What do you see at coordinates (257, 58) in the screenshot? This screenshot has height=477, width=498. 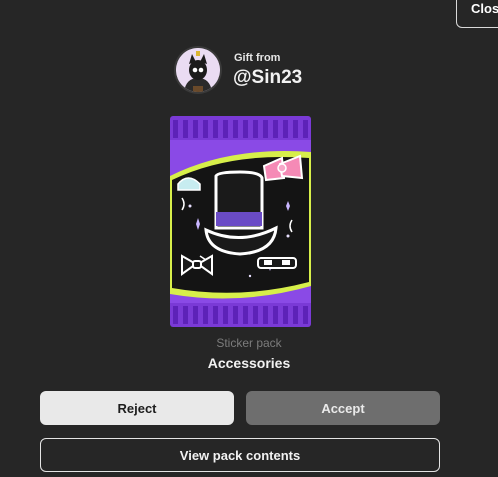 I see `gift-from-label: Gift from` at bounding box center [257, 58].